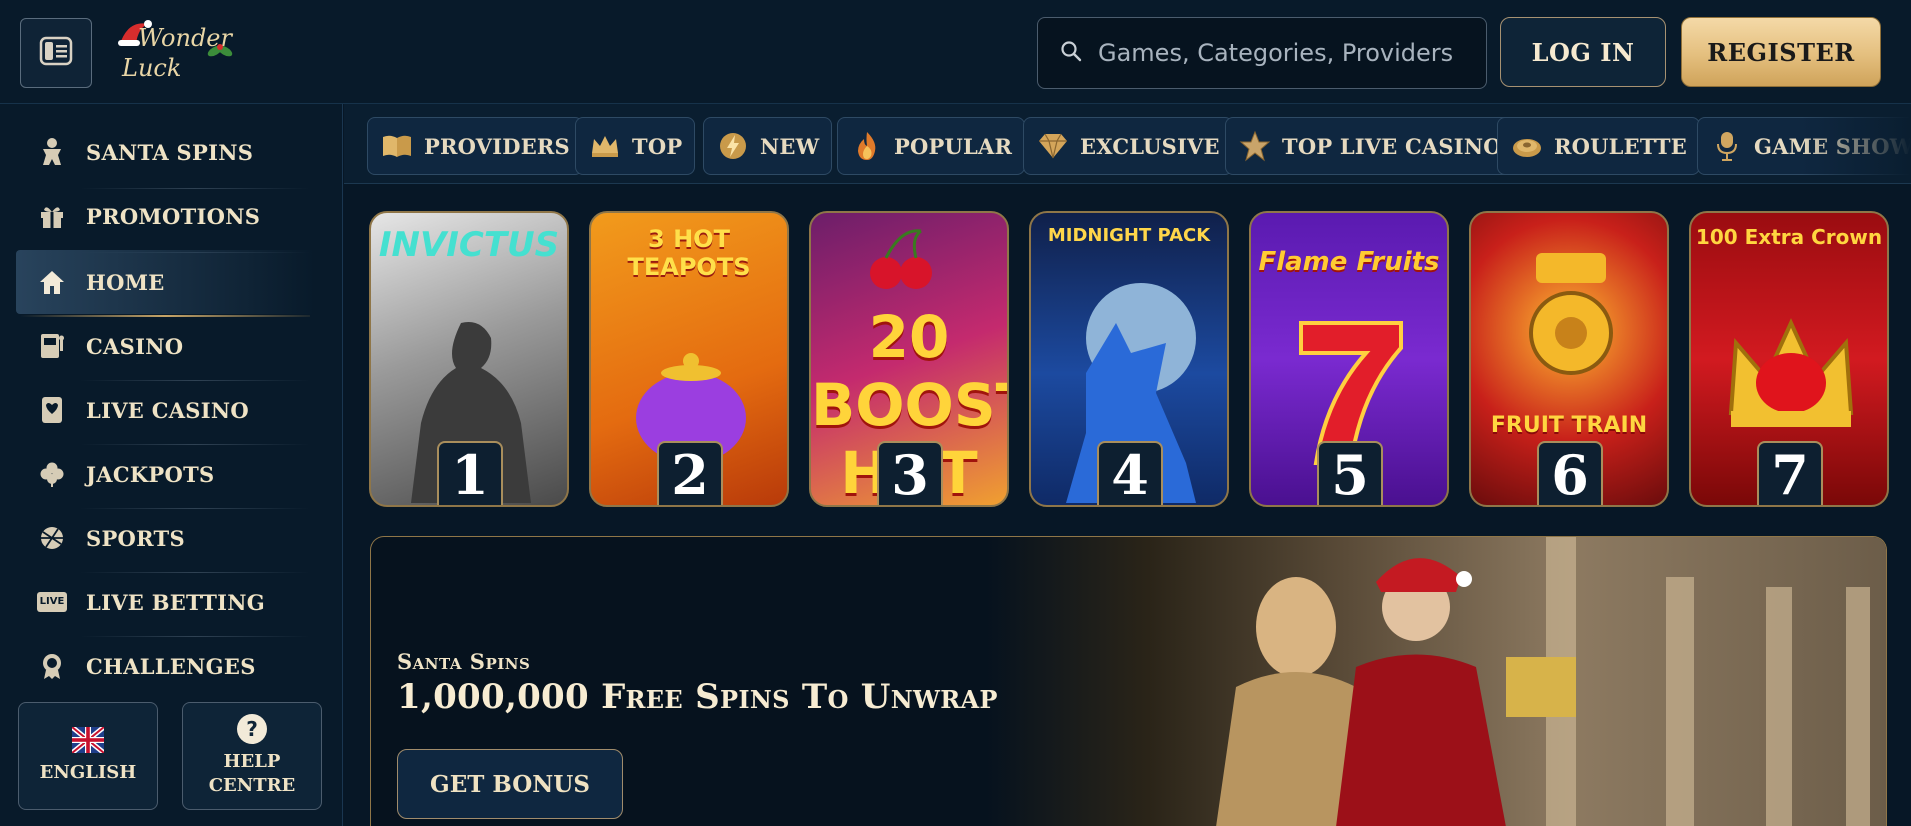 Image resolution: width=1911 pixels, height=826 pixels. What do you see at coordinates (469, 245) in the screenshot?
I see `game-title: INVICTUS` at bounding box center [469, 245].